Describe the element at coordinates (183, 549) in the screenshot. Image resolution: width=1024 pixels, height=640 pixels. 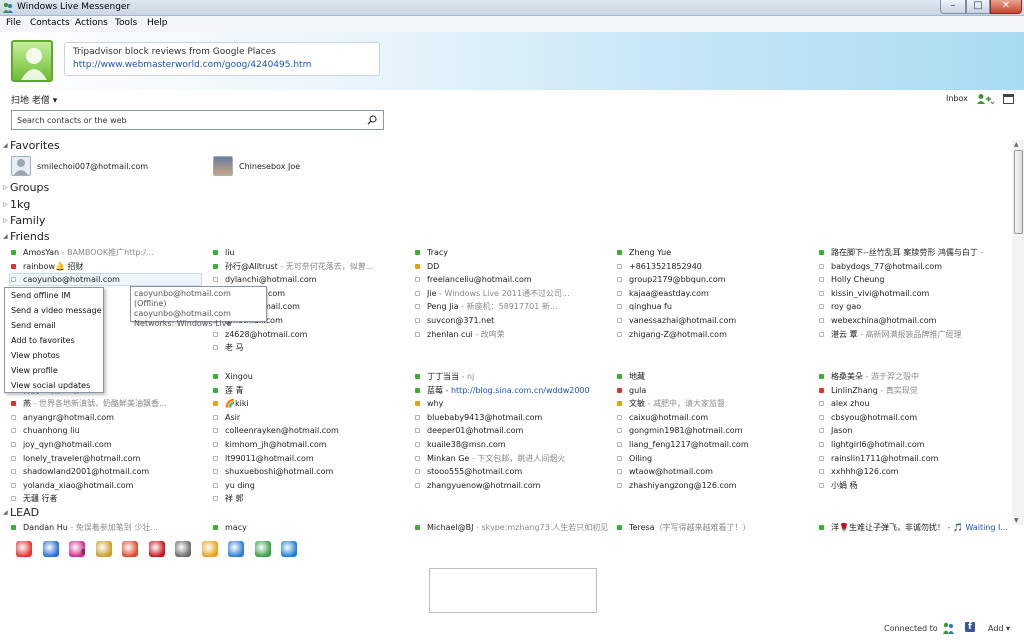
I see `house-icon` at that location.